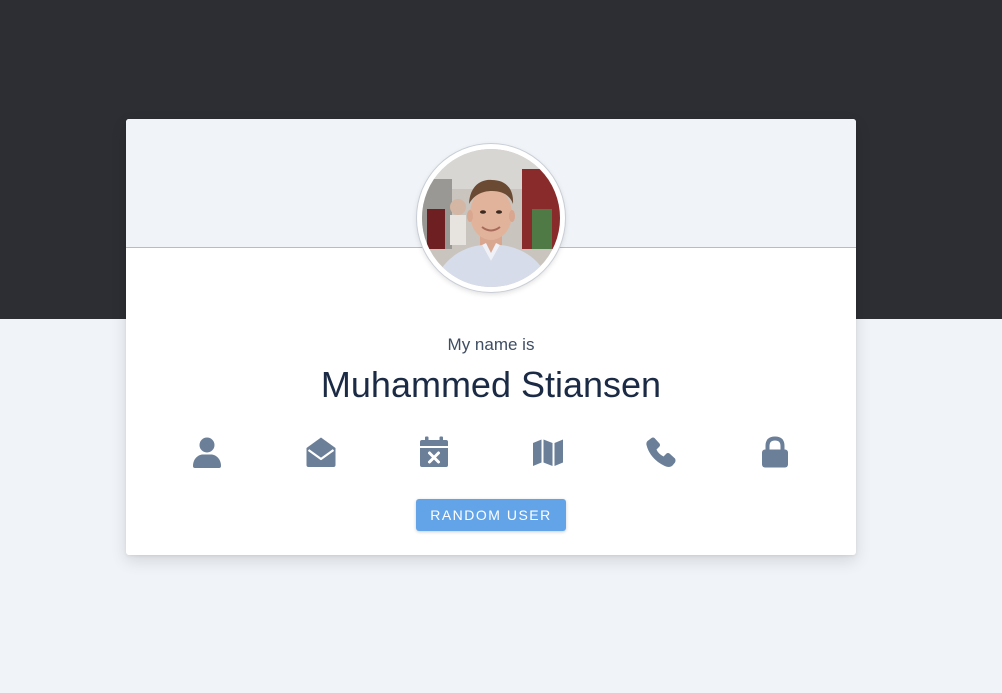  Describe the element at coordinates (548, 452) in the screenshot. I see `map-icon` at that location.